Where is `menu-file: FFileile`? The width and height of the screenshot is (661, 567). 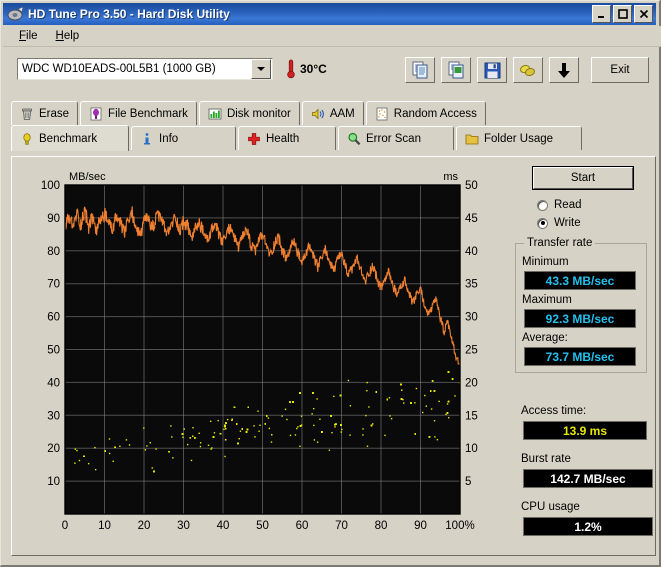
menu-file: FFileile is located at coordinates (28, 36).